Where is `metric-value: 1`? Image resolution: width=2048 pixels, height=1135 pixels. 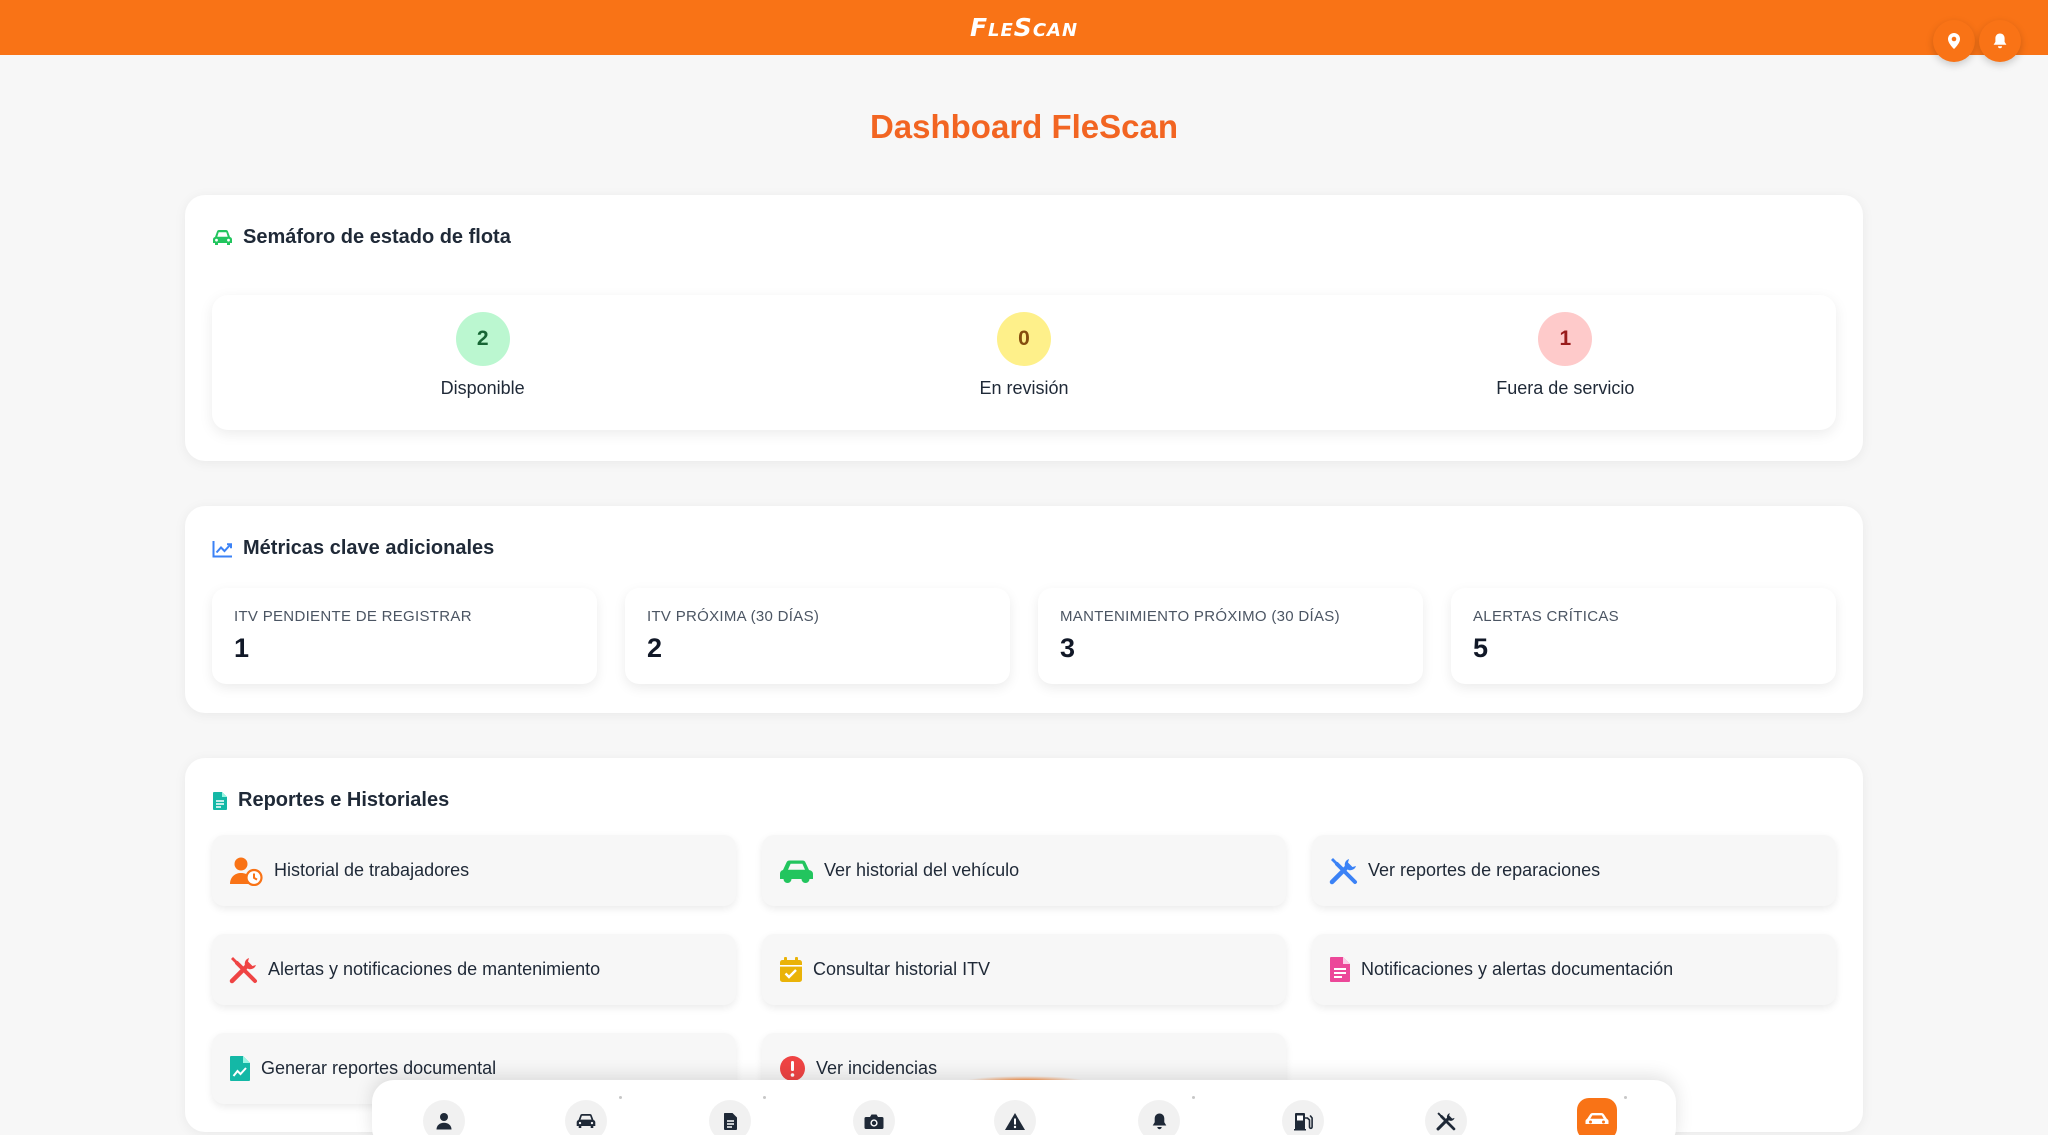 metric-value: 1 is located at coordinates (242, 648).